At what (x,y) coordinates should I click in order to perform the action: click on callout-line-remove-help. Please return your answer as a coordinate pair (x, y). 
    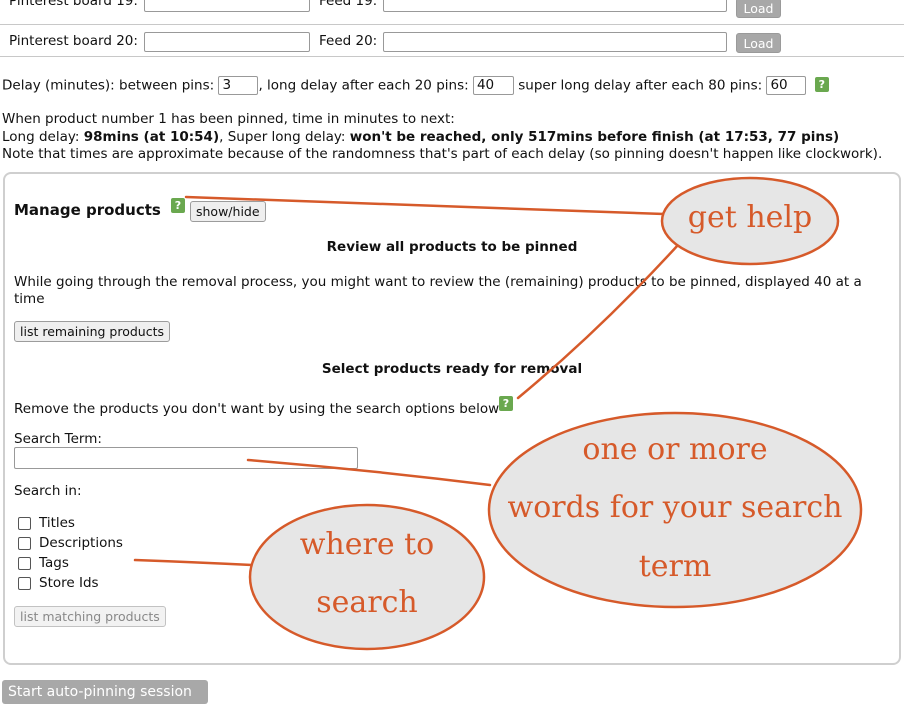
    Looking at the image, I should click on (598, 321).